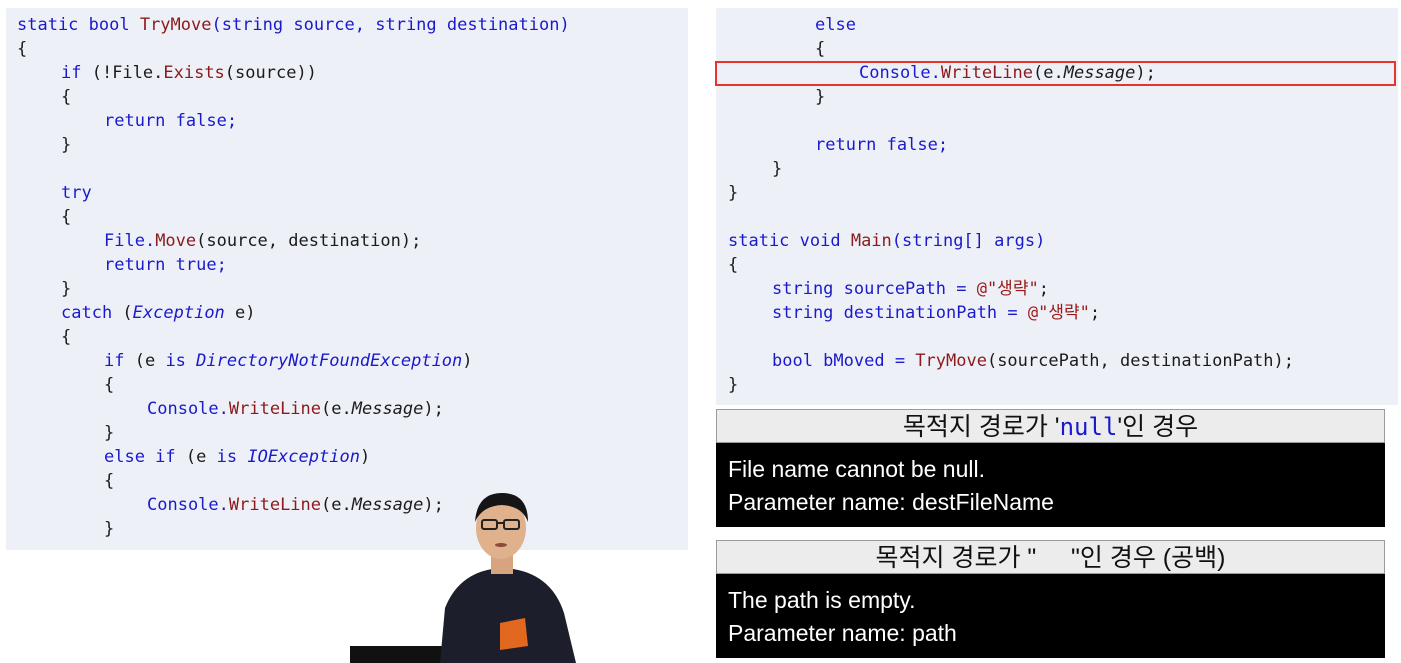 The height and width of the screenshot is (663, 1401). I want to click on presenter-video, so click(463, 578).